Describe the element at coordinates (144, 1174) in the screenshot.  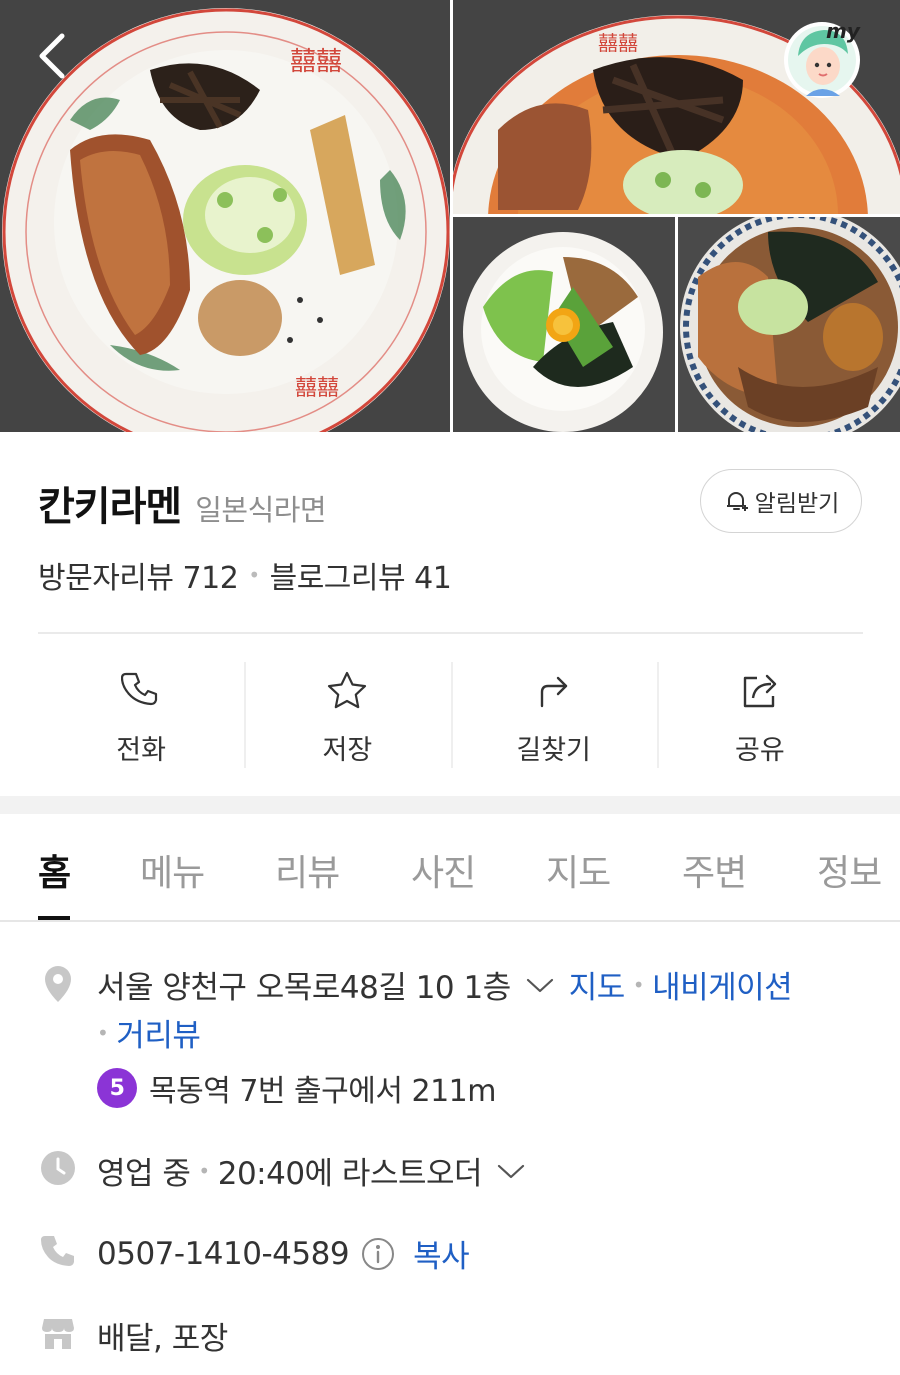
I see `open-status: 영업 중` at that location.